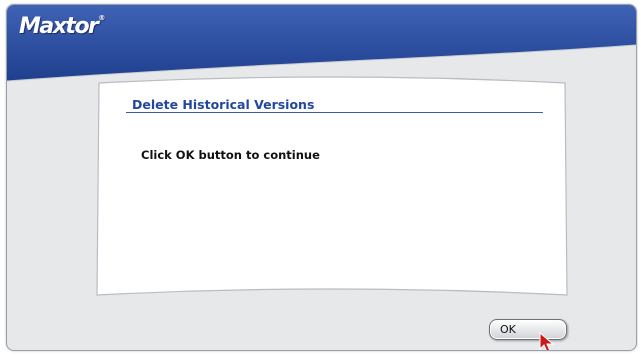 The width and height of the screenshot is (641, 355). Describe the element at coordinates (547, 341) in the screenshot. I see `arrow-pointer-icon` at that location.